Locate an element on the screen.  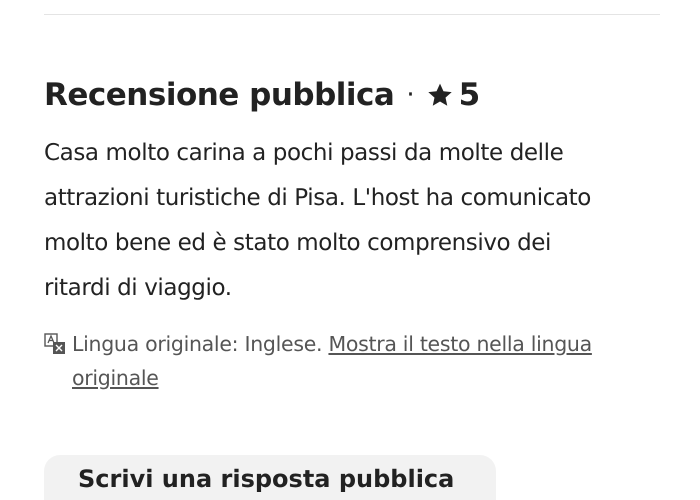
rating-value: 5 is located at coordinates (469, 95).